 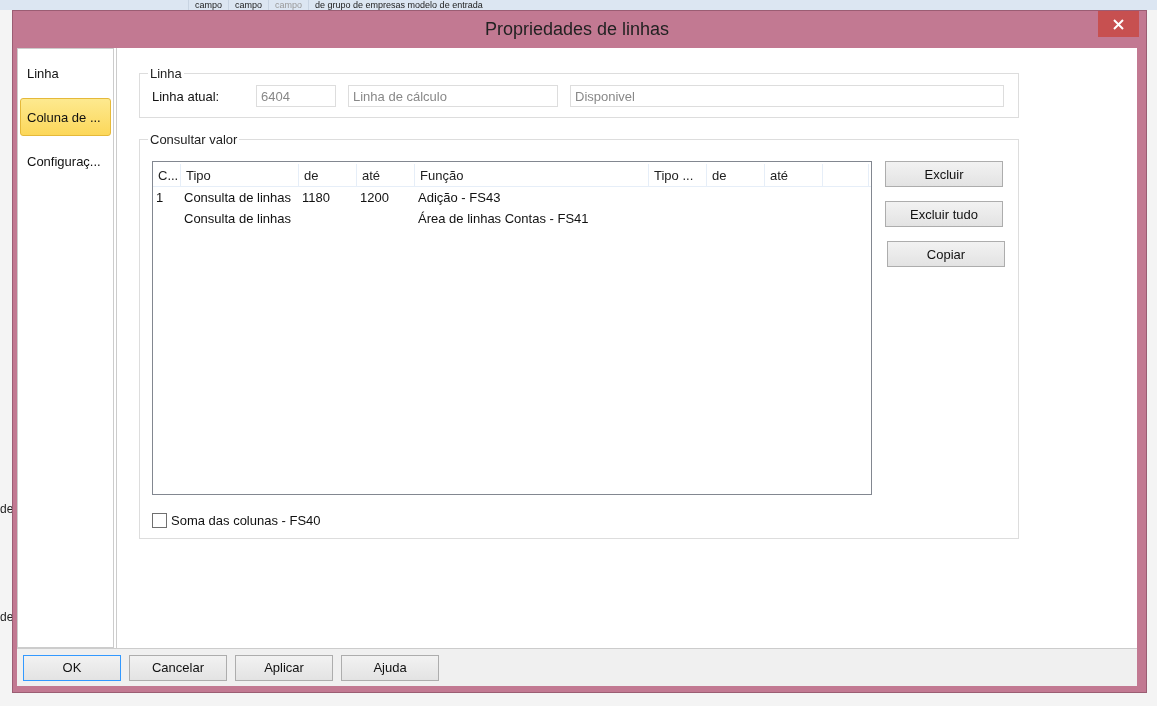 I want to click on sidebar-item: Linha, so click(x=65, y=73).